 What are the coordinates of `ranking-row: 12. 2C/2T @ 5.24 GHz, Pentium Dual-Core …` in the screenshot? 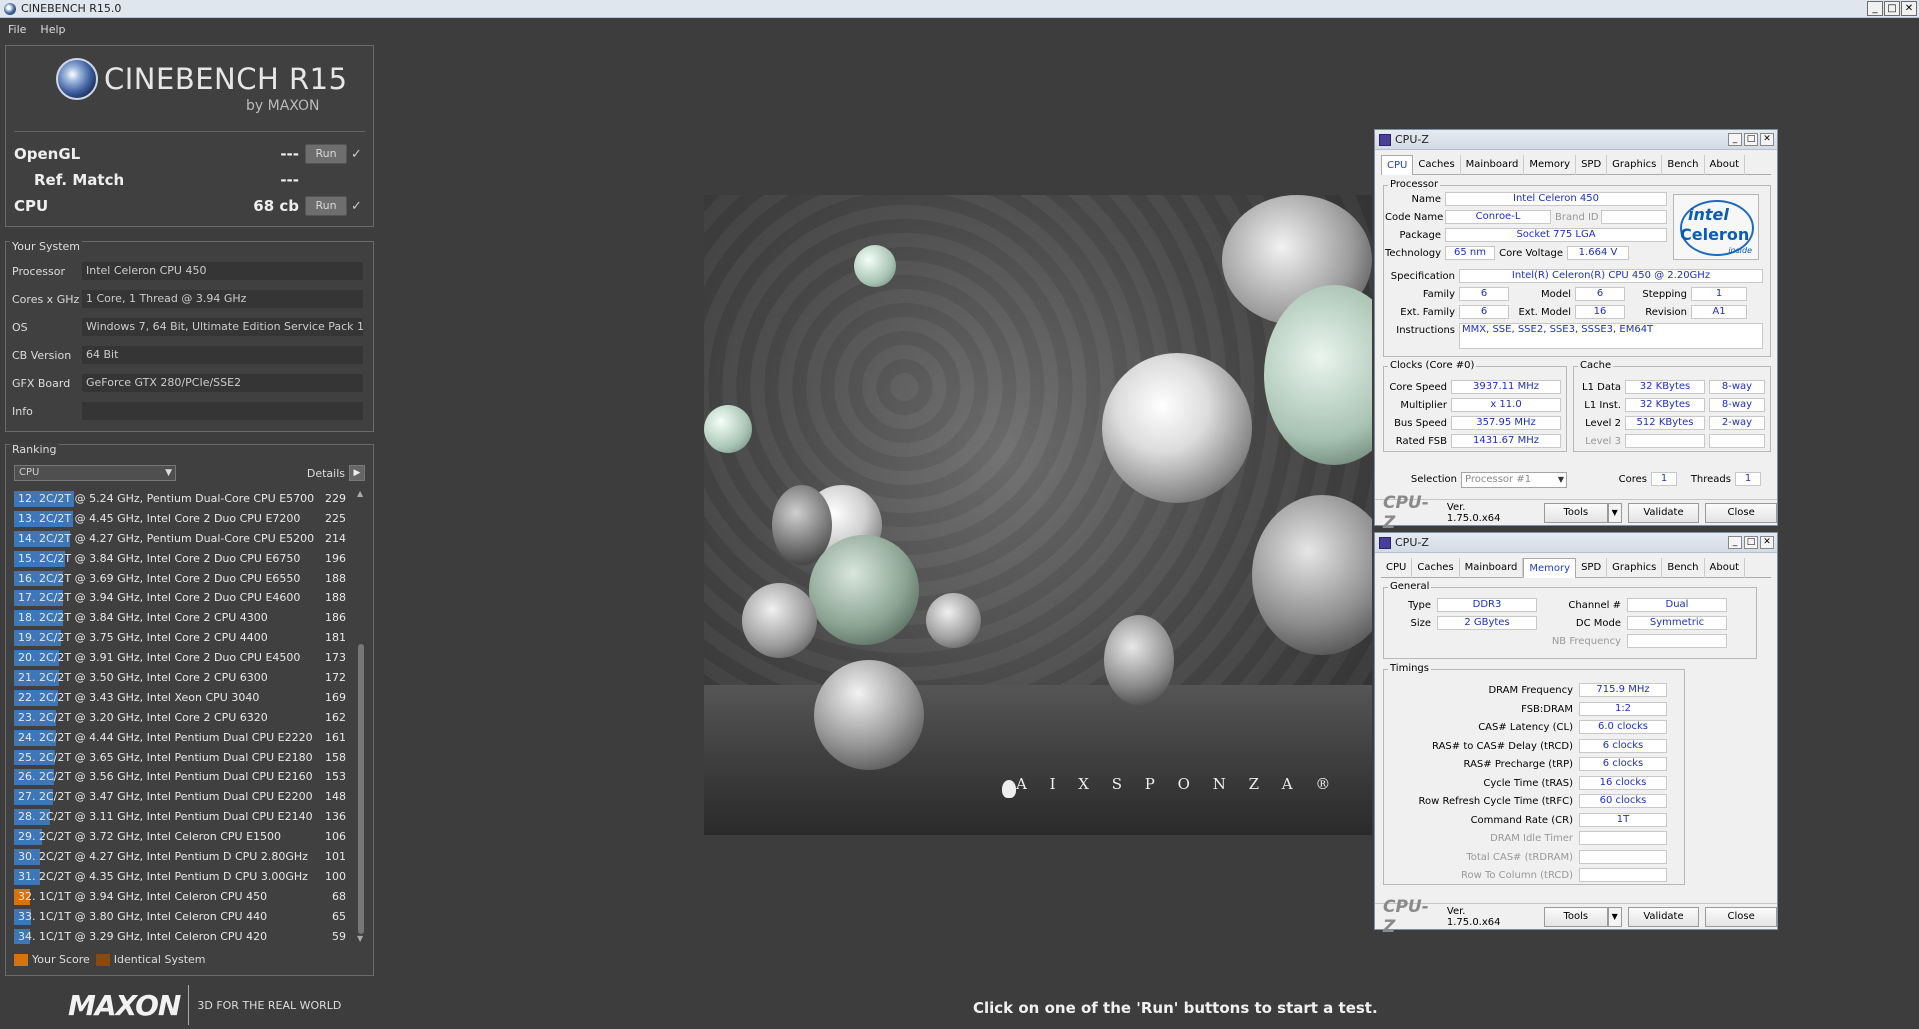 It's located at (182, 499).